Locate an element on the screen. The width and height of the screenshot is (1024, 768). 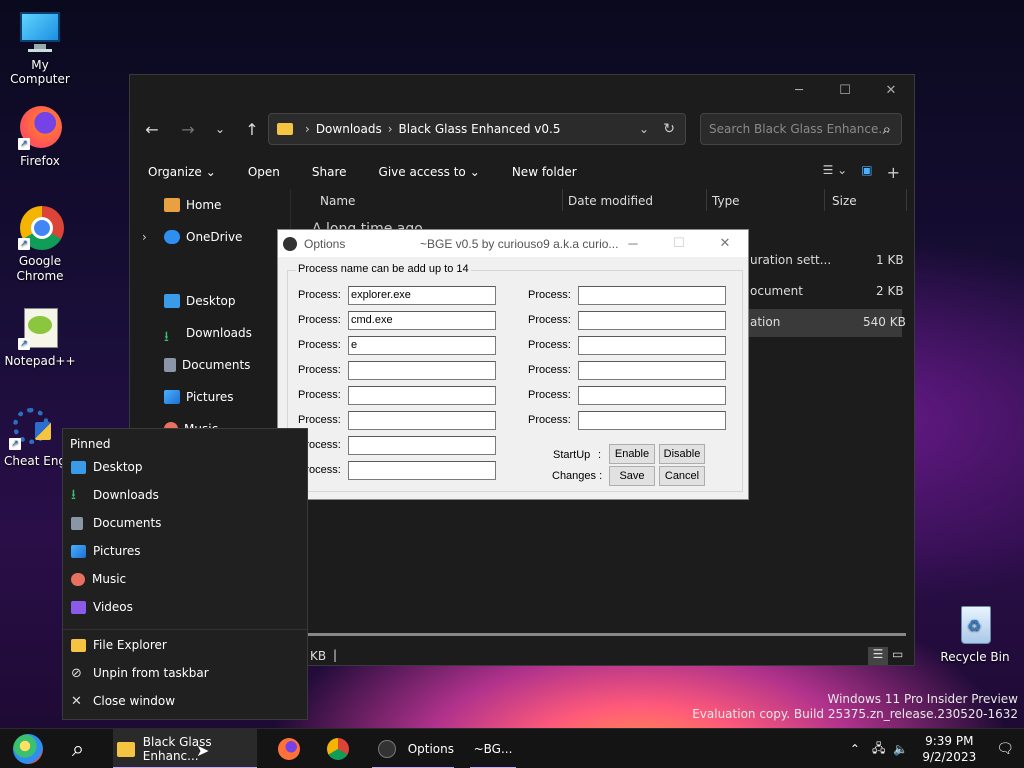
view-menu-icon: ☰ ⌄ is located at coordinates (835, 172).